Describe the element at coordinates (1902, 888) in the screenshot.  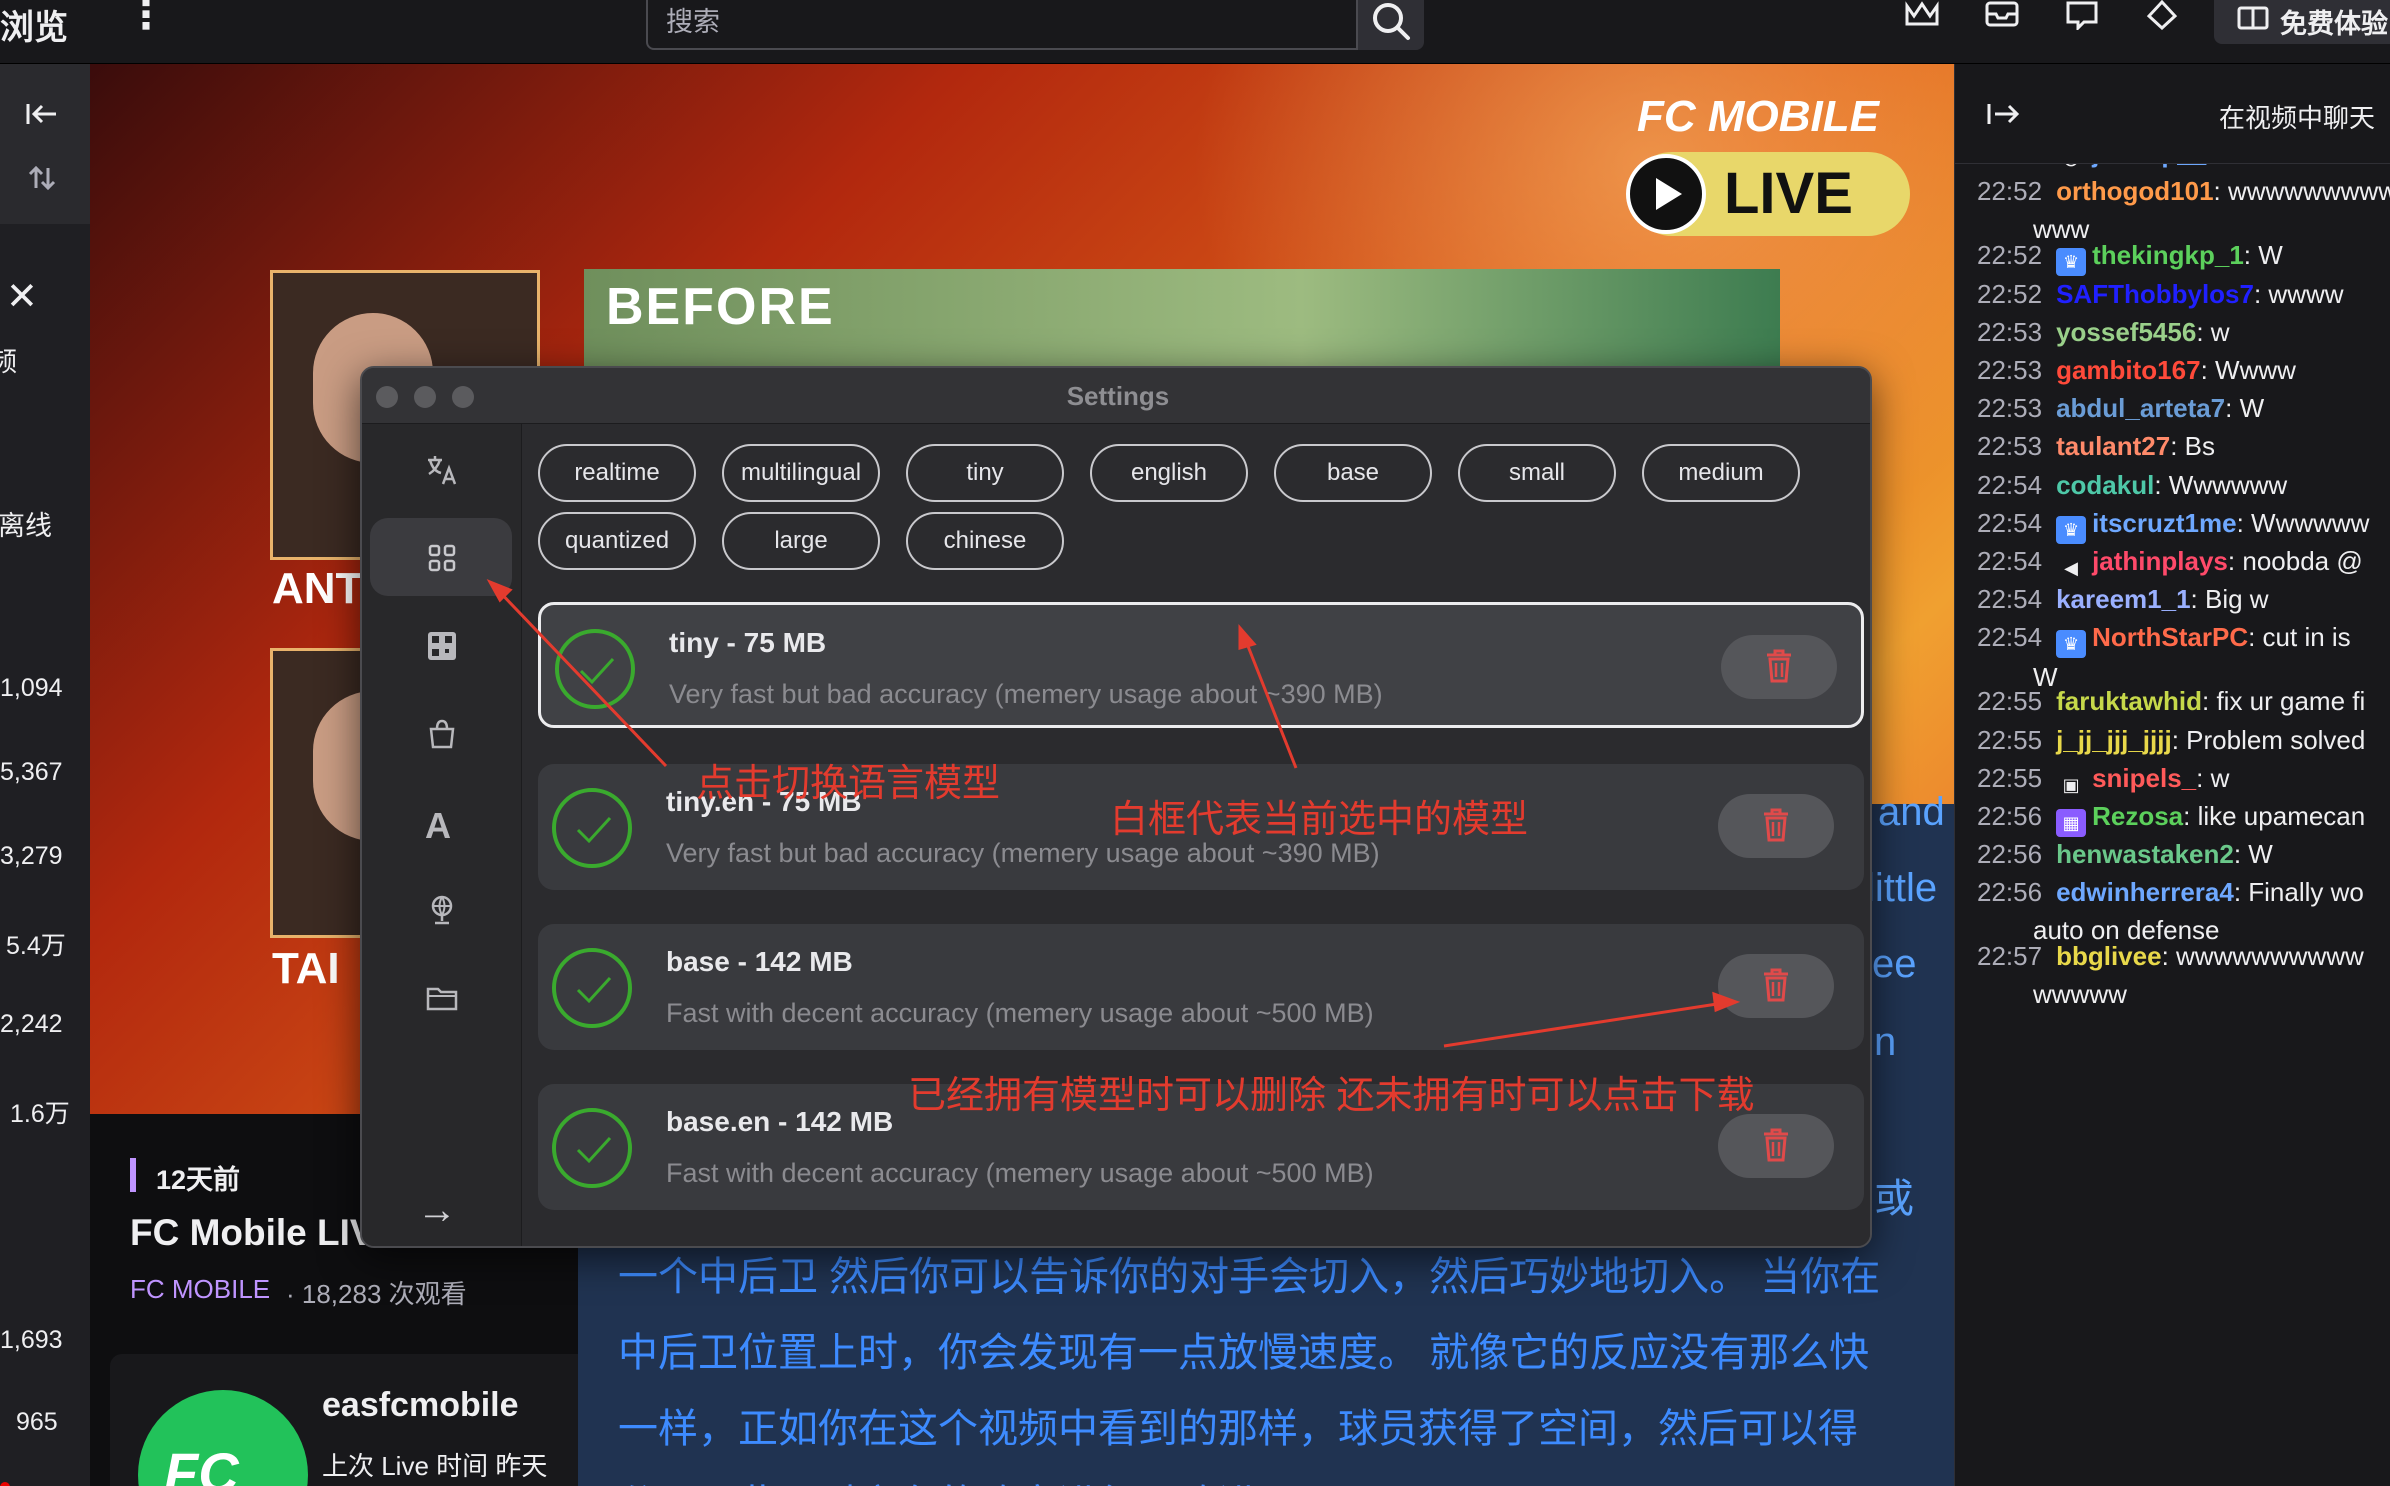
I see `subtitle-en-fragment: little` at that location.